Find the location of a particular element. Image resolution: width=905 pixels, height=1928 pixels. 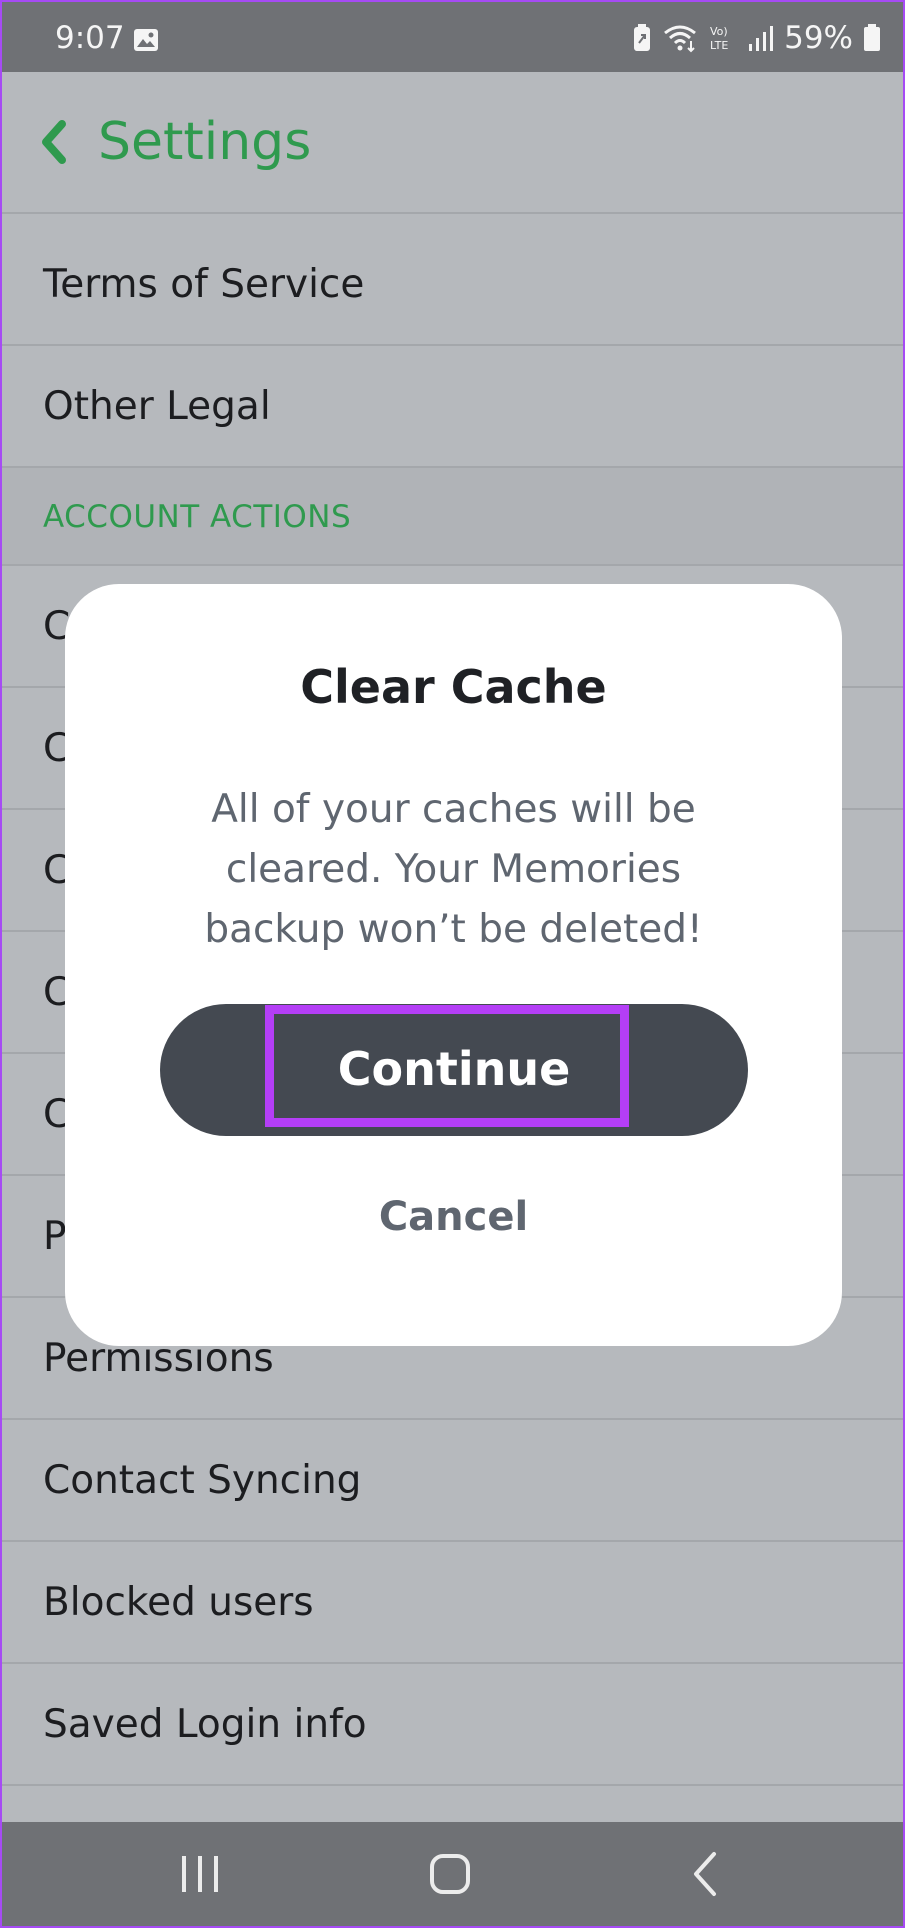

list-item-blocked-users: Blocked users is located at coordinates (452, 1603).